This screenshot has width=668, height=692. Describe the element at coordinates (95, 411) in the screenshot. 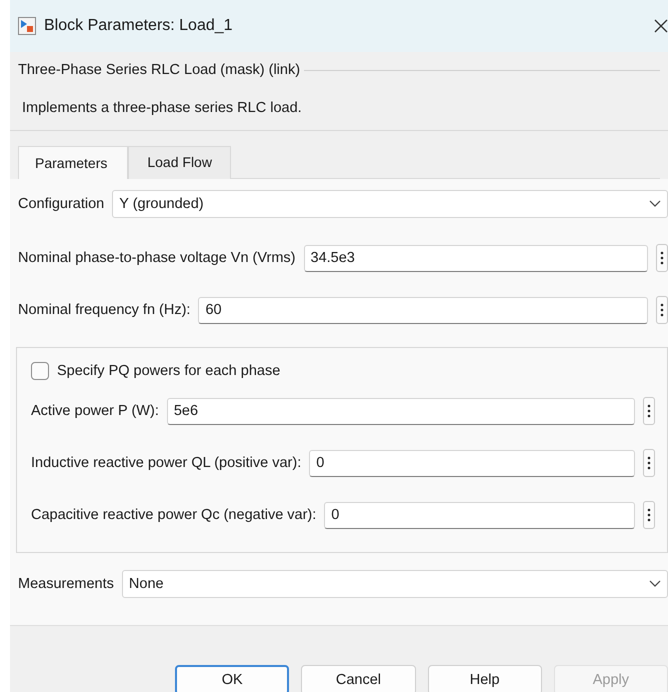

I see `parameter-label: Active power P (W):` at that location.